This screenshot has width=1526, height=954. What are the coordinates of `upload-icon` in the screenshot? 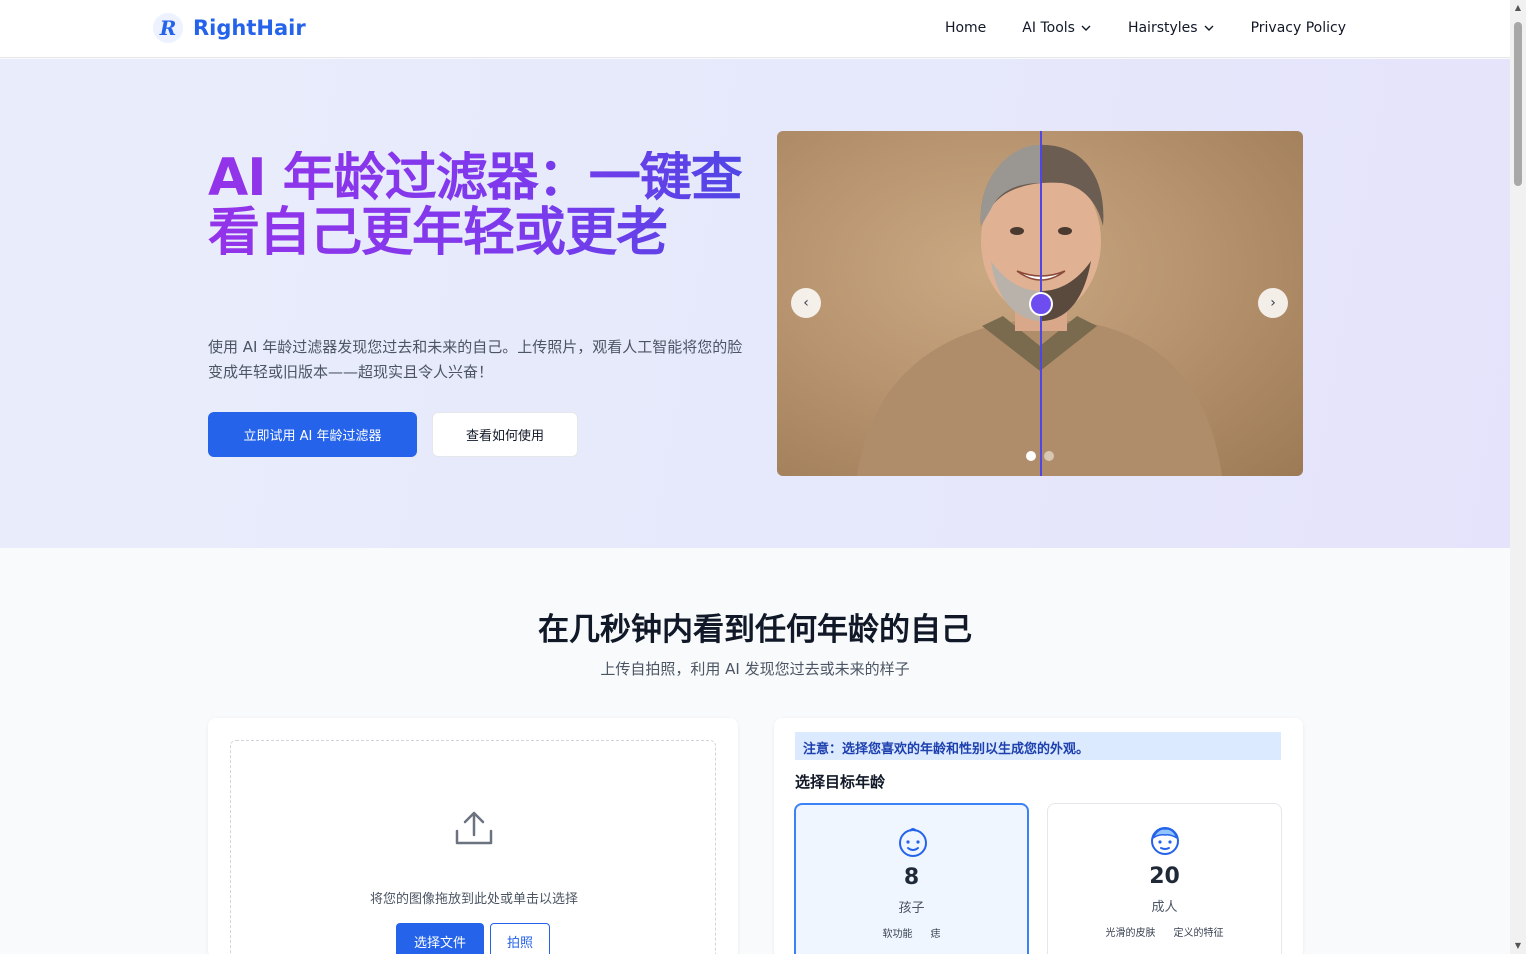 It's located at (474, 828).